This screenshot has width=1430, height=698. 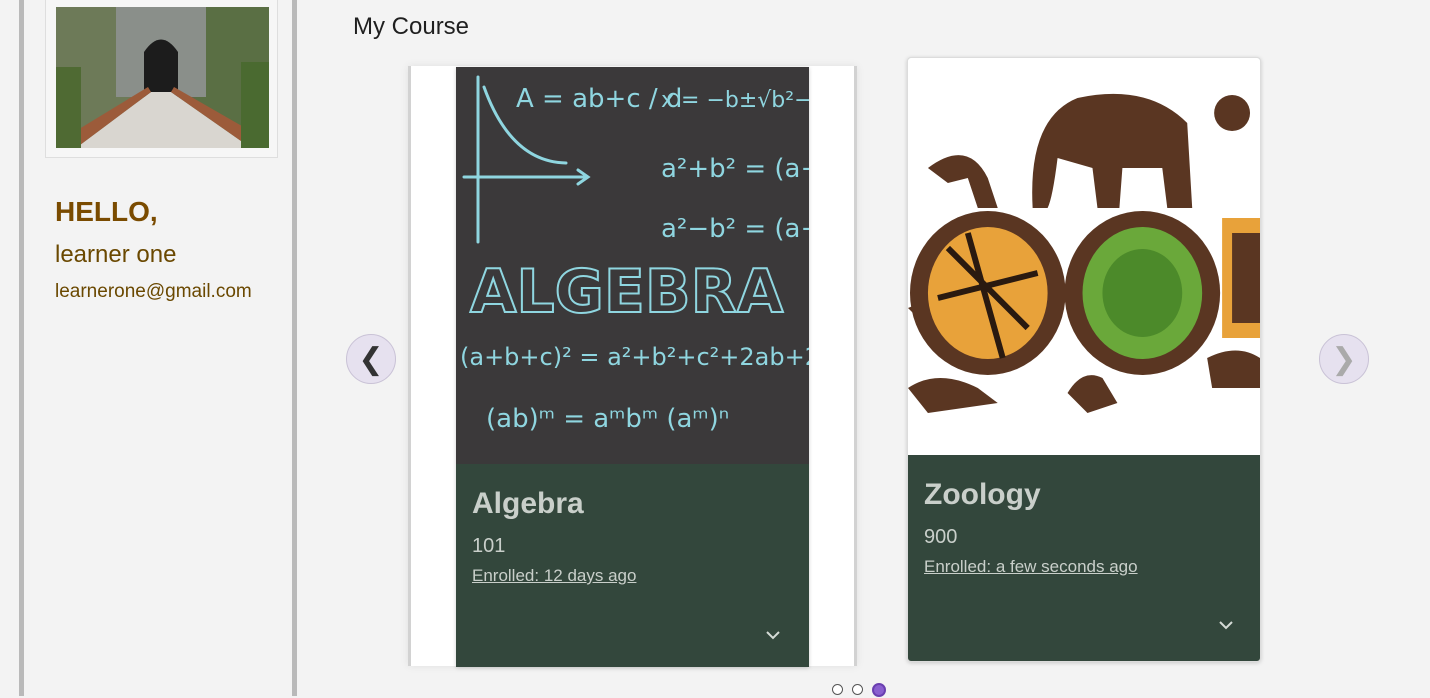 I want to click on formula-5: ALGEBRA, so click(x=627, y=292).